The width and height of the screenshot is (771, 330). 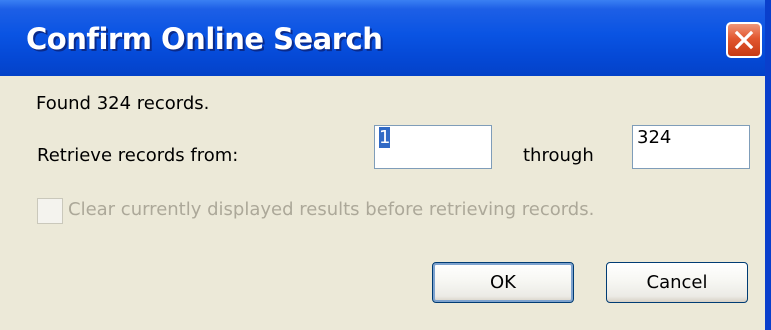 What do you see at coordinates (204, 39) in the screenshot?
I see `window-title: Confirm Online Search` at bounding box center [204, 39].